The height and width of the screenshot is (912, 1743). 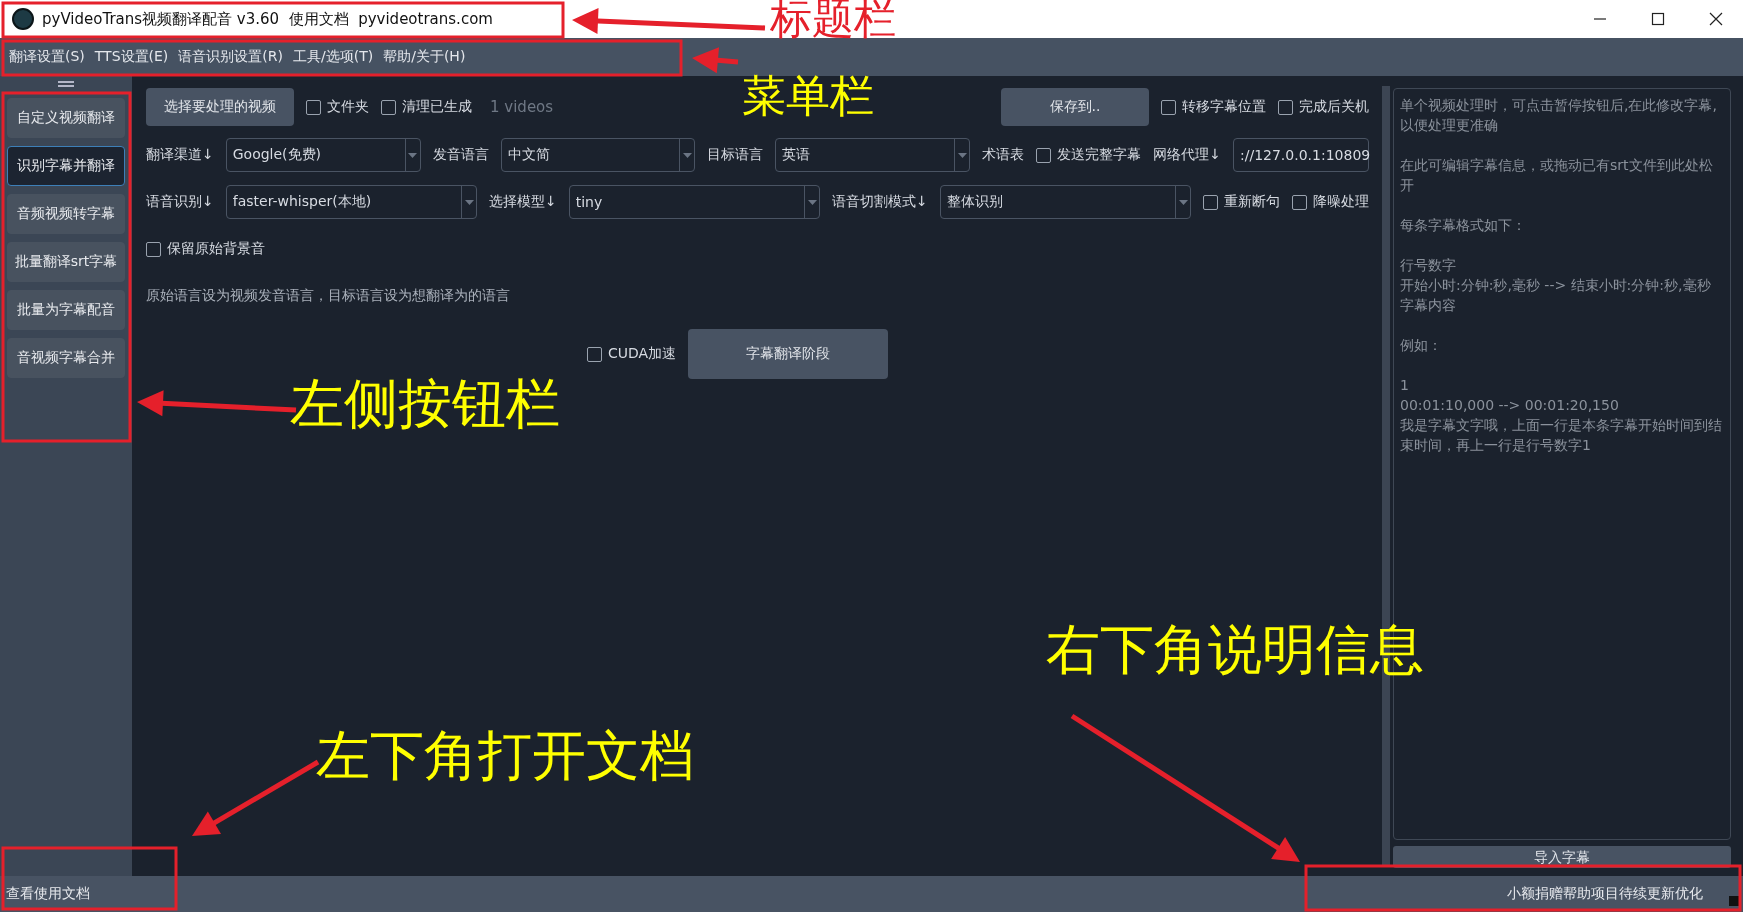 I want to click on placeholder-text: 在此可编辑字幕信息，或拖动已有srt文件到此处松开, so click(x=1557, y=175).